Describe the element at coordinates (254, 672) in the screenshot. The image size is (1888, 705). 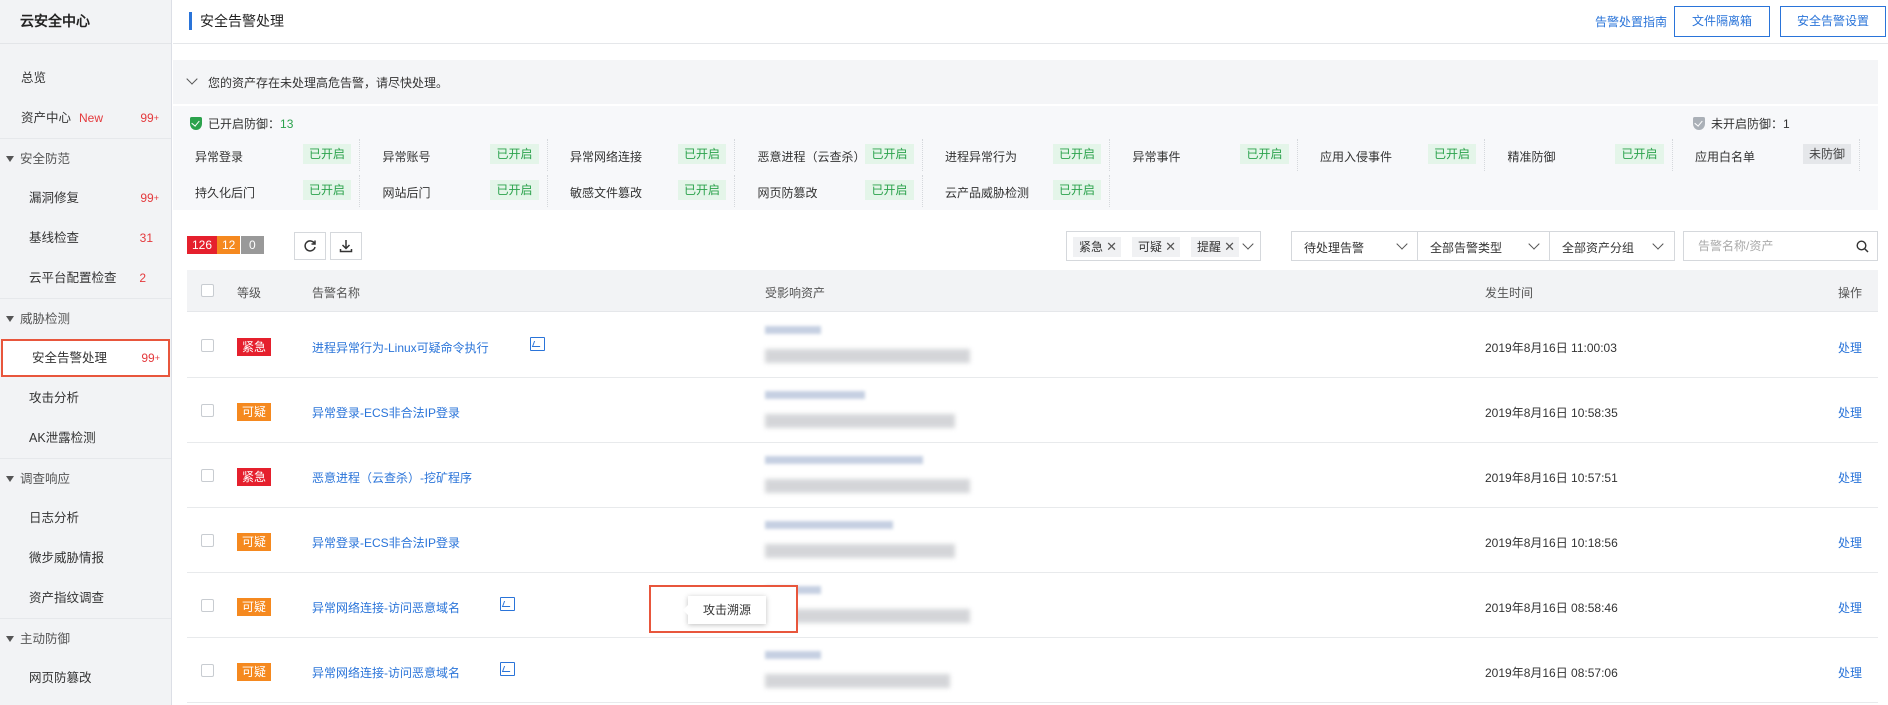
I see `level-badge: 可疑` at that location.